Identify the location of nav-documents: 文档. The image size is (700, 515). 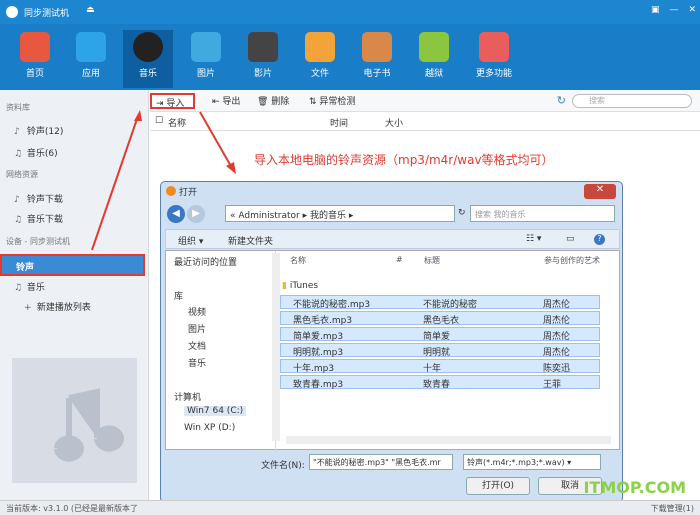
(197, 345).